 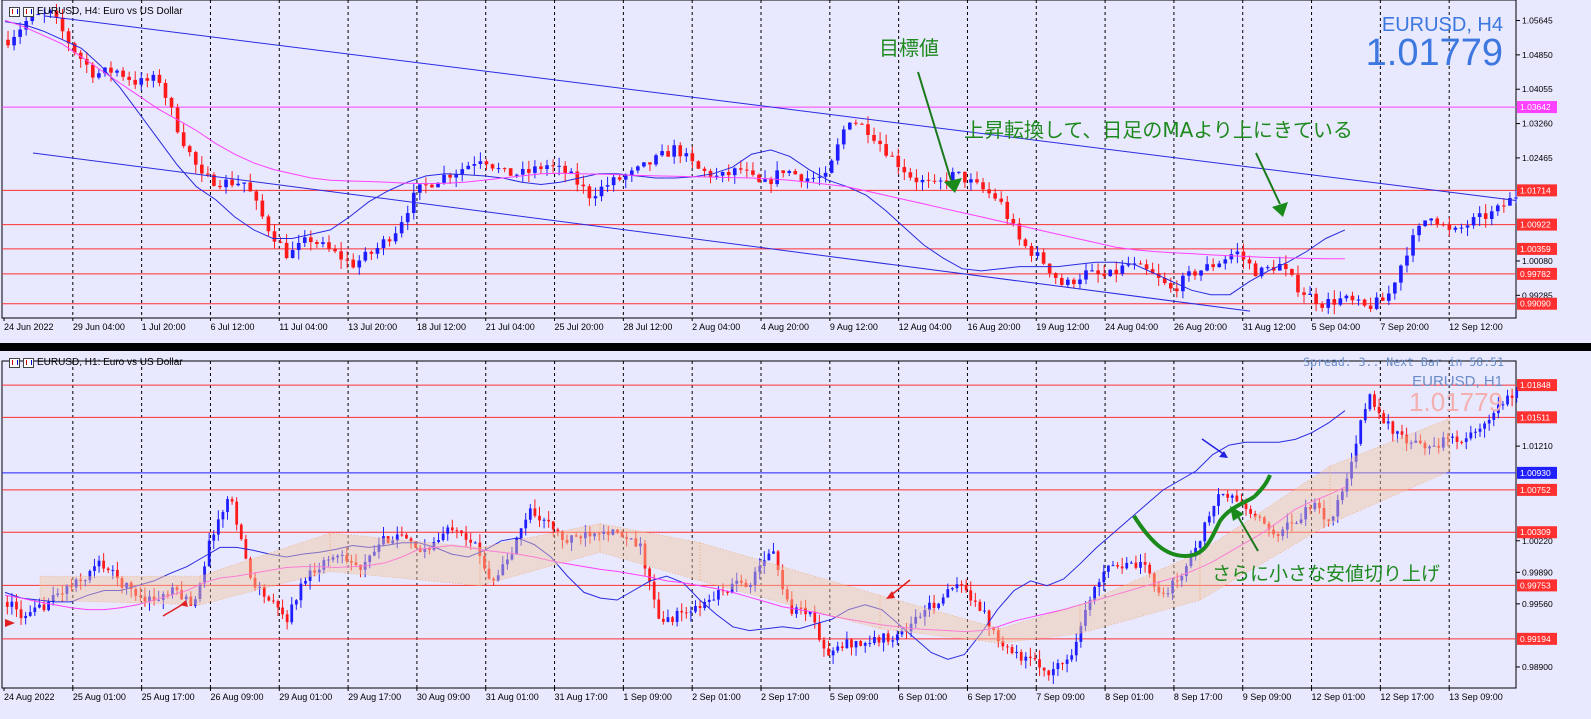 What do you see at coordinates (1537, 604) in the screenshot?
I see `y-tick-label: 0.99560` at bounding box center [1537, 604].